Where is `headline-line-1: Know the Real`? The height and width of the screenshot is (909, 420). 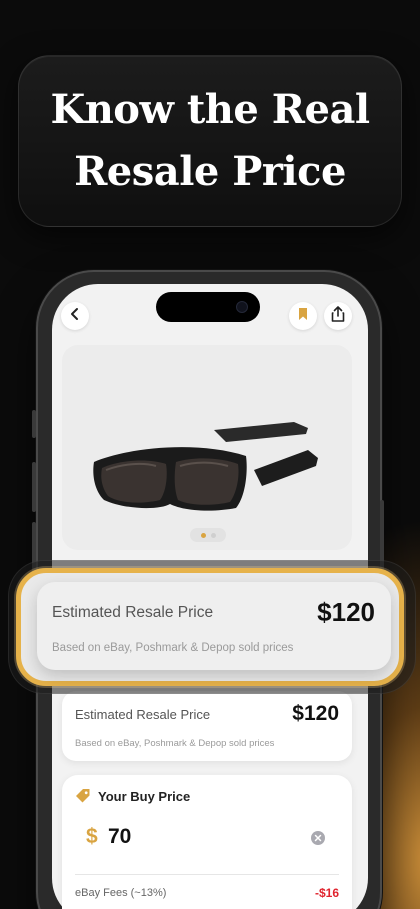
headline-line-1: Know the Real is located at coordinates (210, 109).